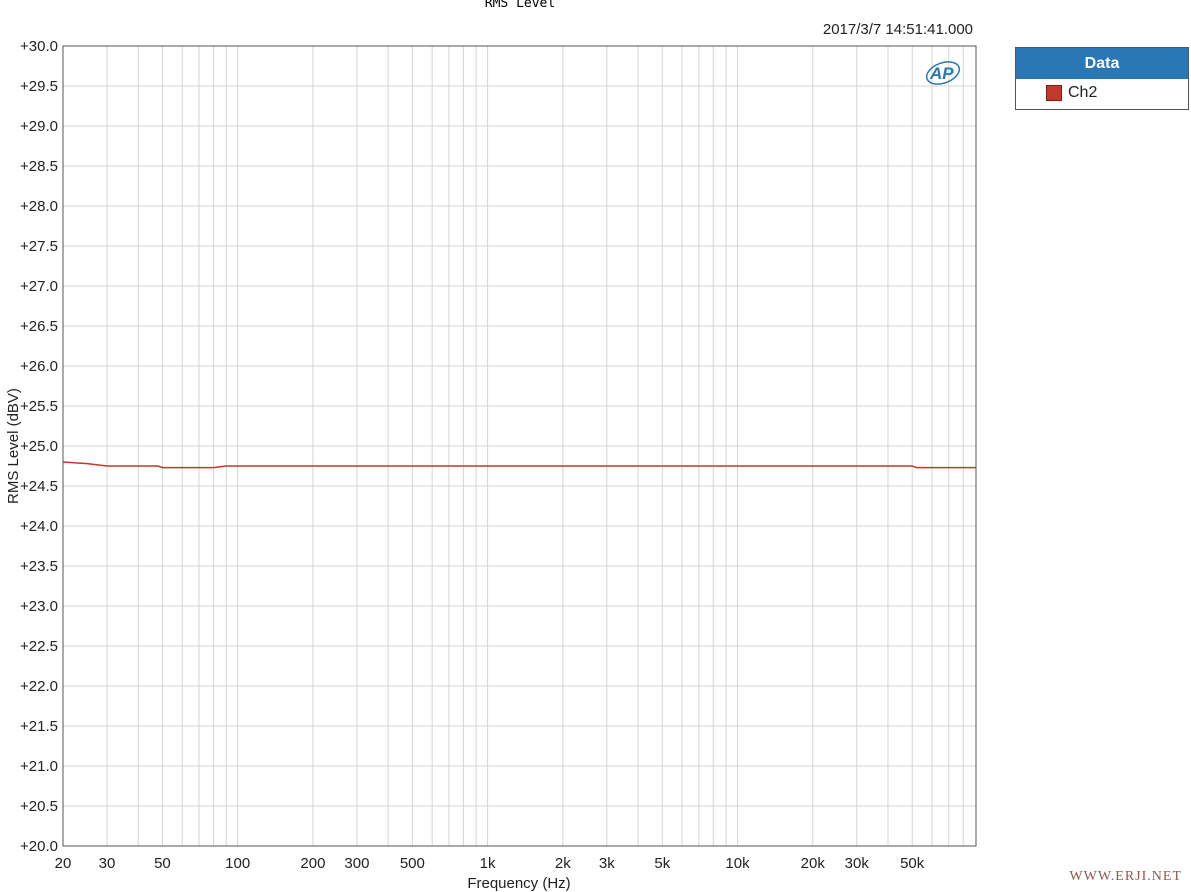 The image size is (1191, 892). Describe the element at coordinates (162, 863) in the screenshot. I see `x-tick-label: 50` at that location.